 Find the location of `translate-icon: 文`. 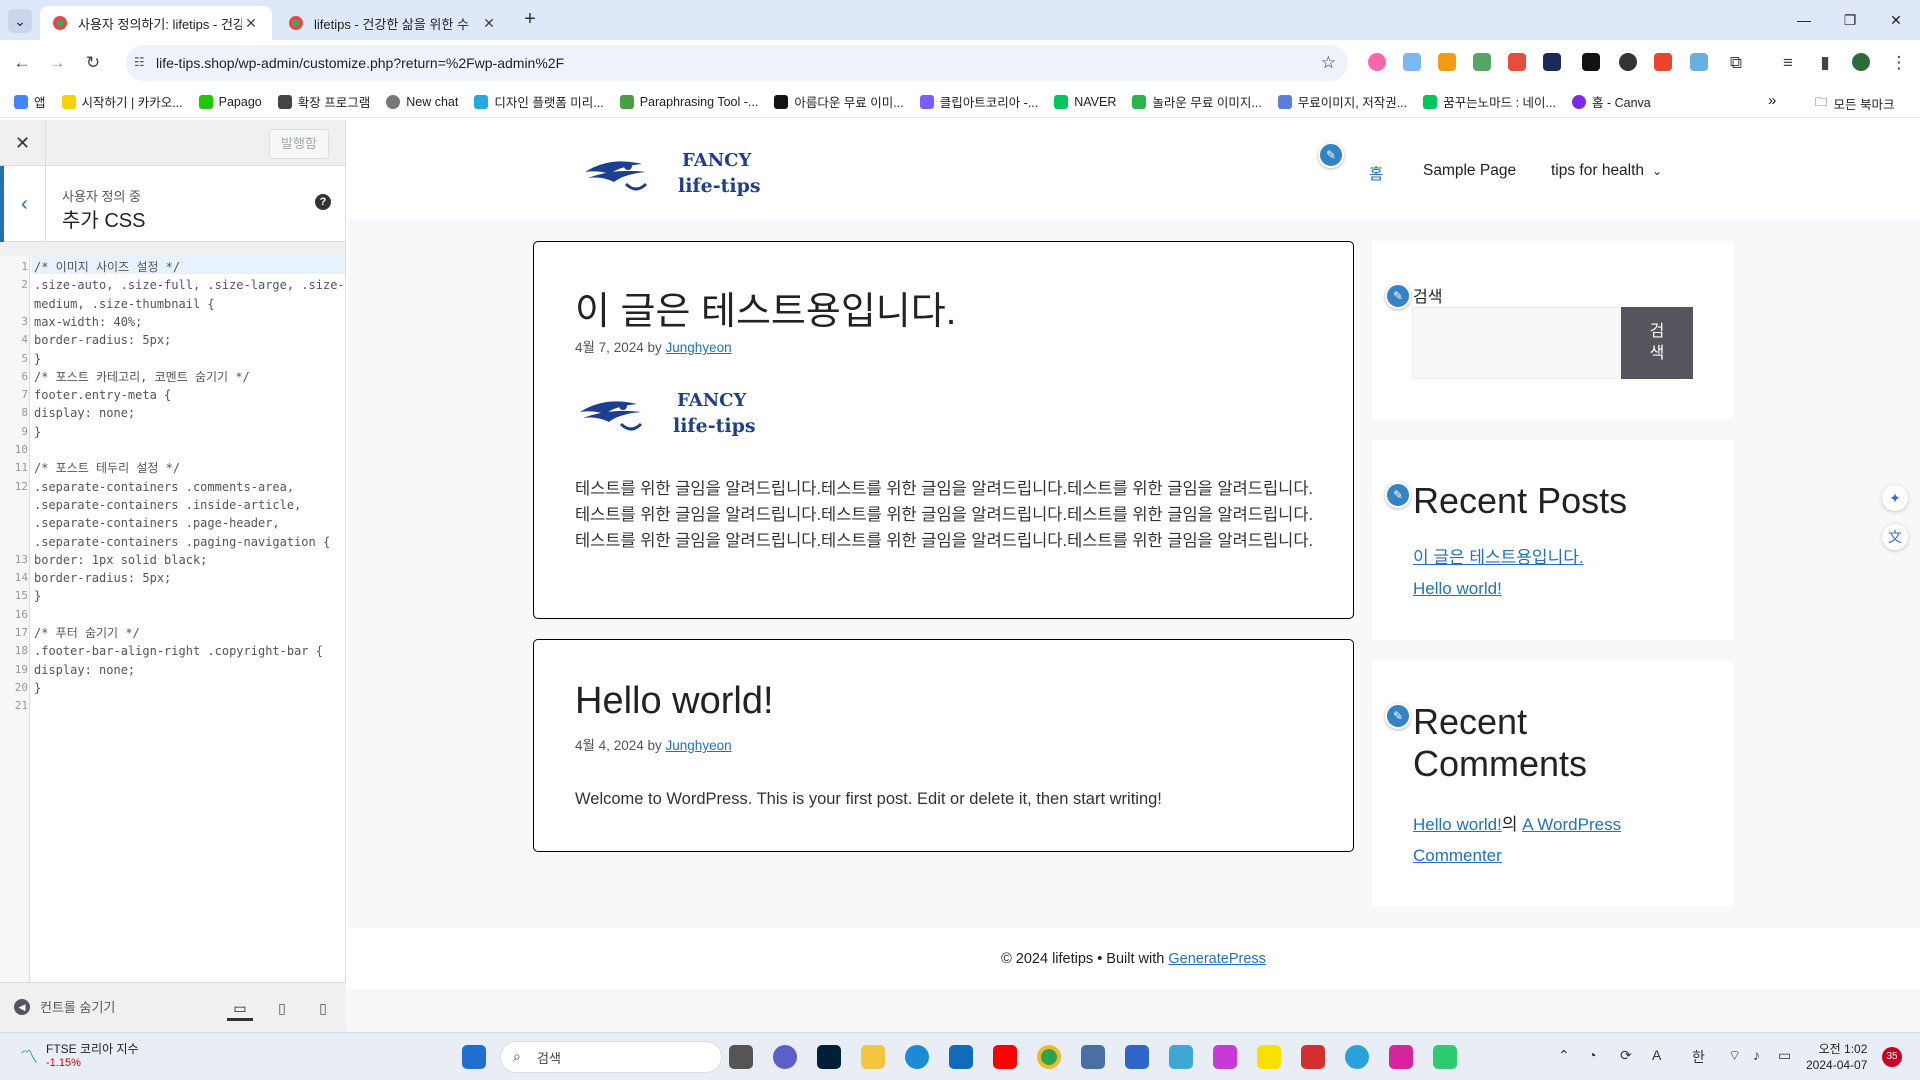

translate-icon: 文 is located at coordinates (1895, 537).